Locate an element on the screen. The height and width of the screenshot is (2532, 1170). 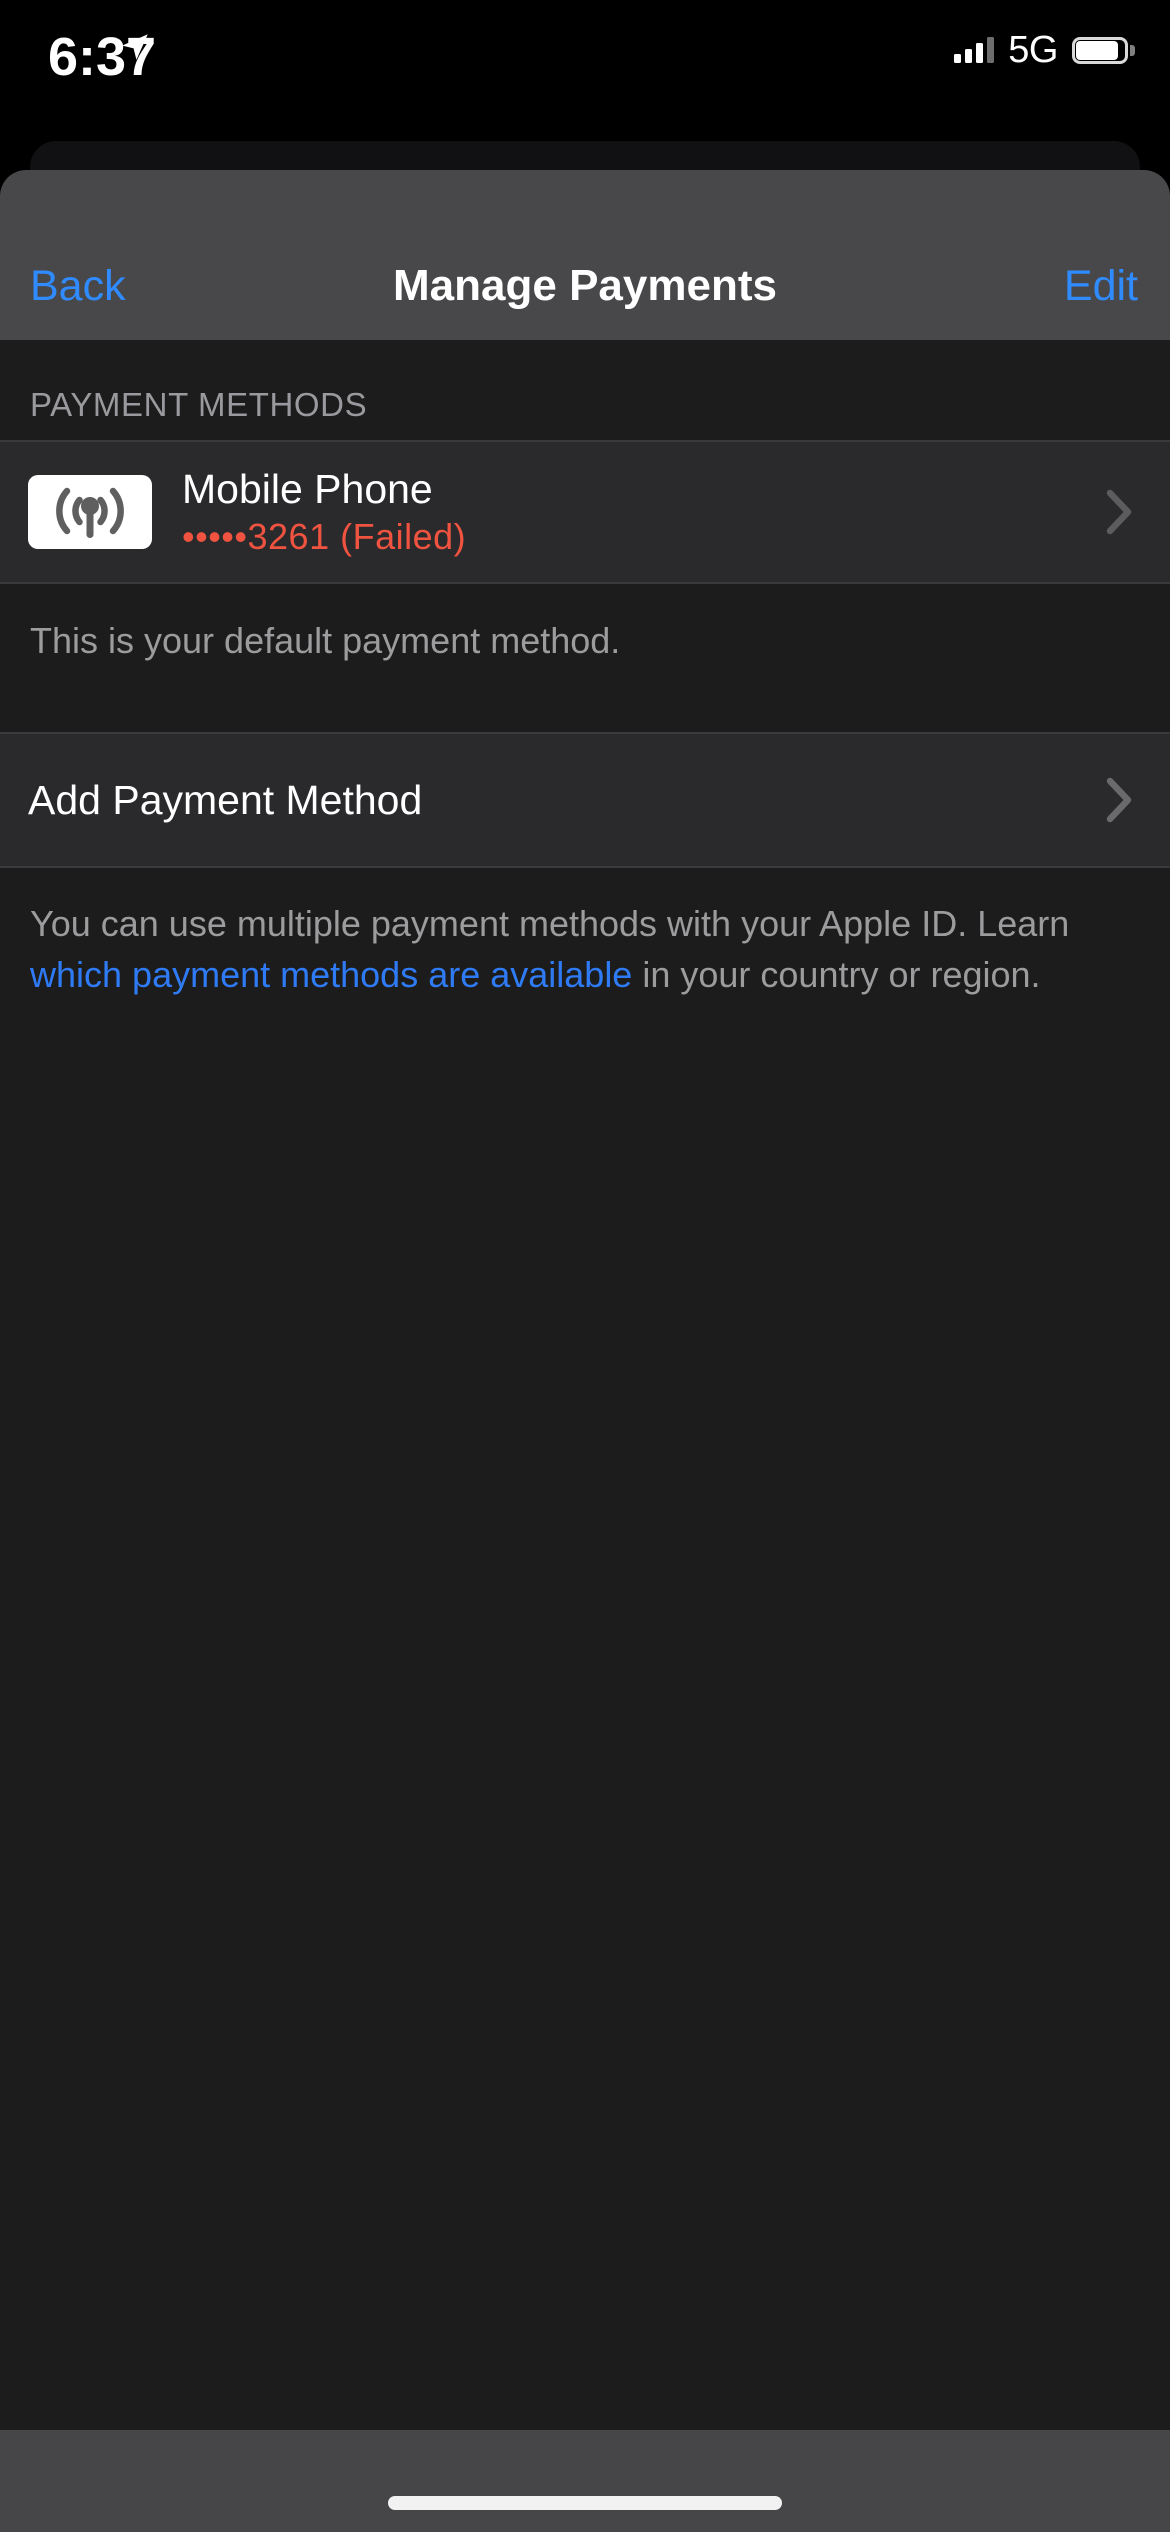
info-footer-text-after: in your country or region. is located at coordinates (836, 974).